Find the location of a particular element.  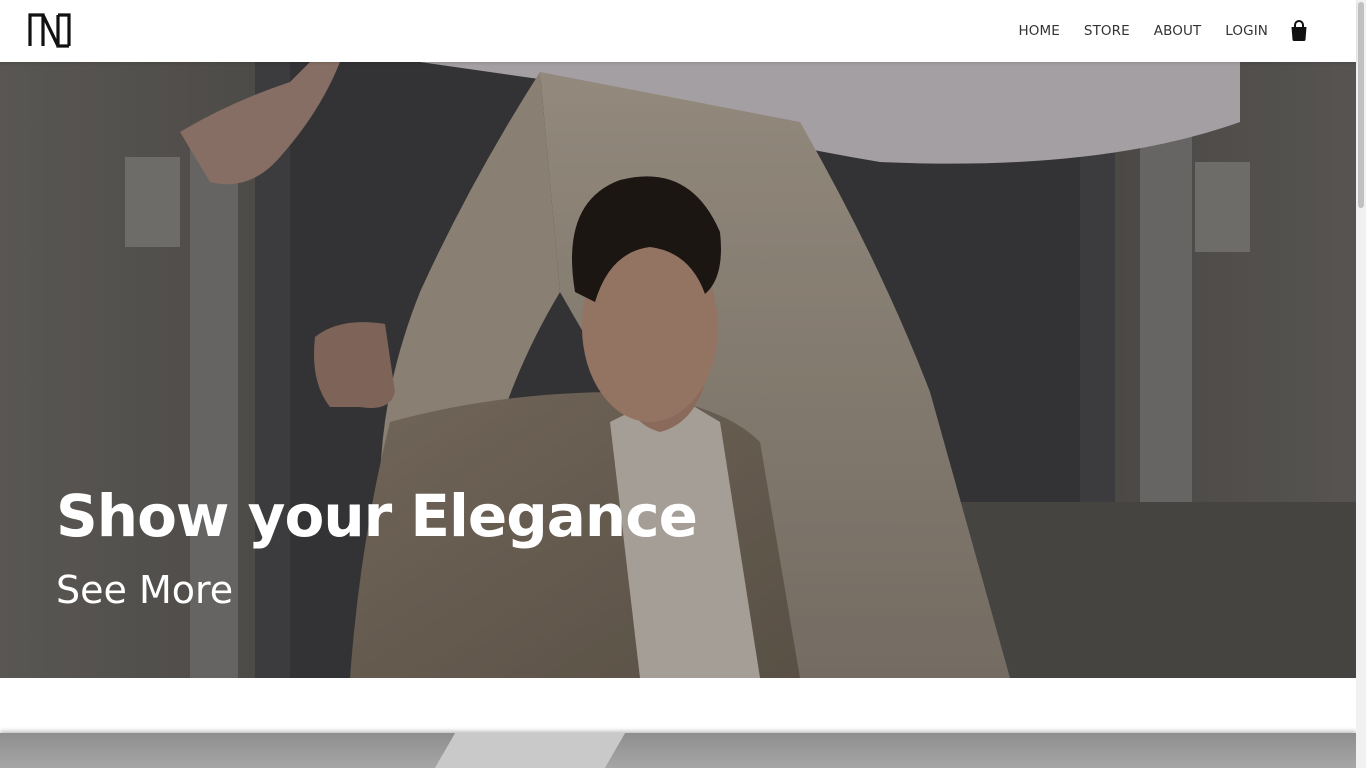

next-section-banner is located at coordinates (678, 750).